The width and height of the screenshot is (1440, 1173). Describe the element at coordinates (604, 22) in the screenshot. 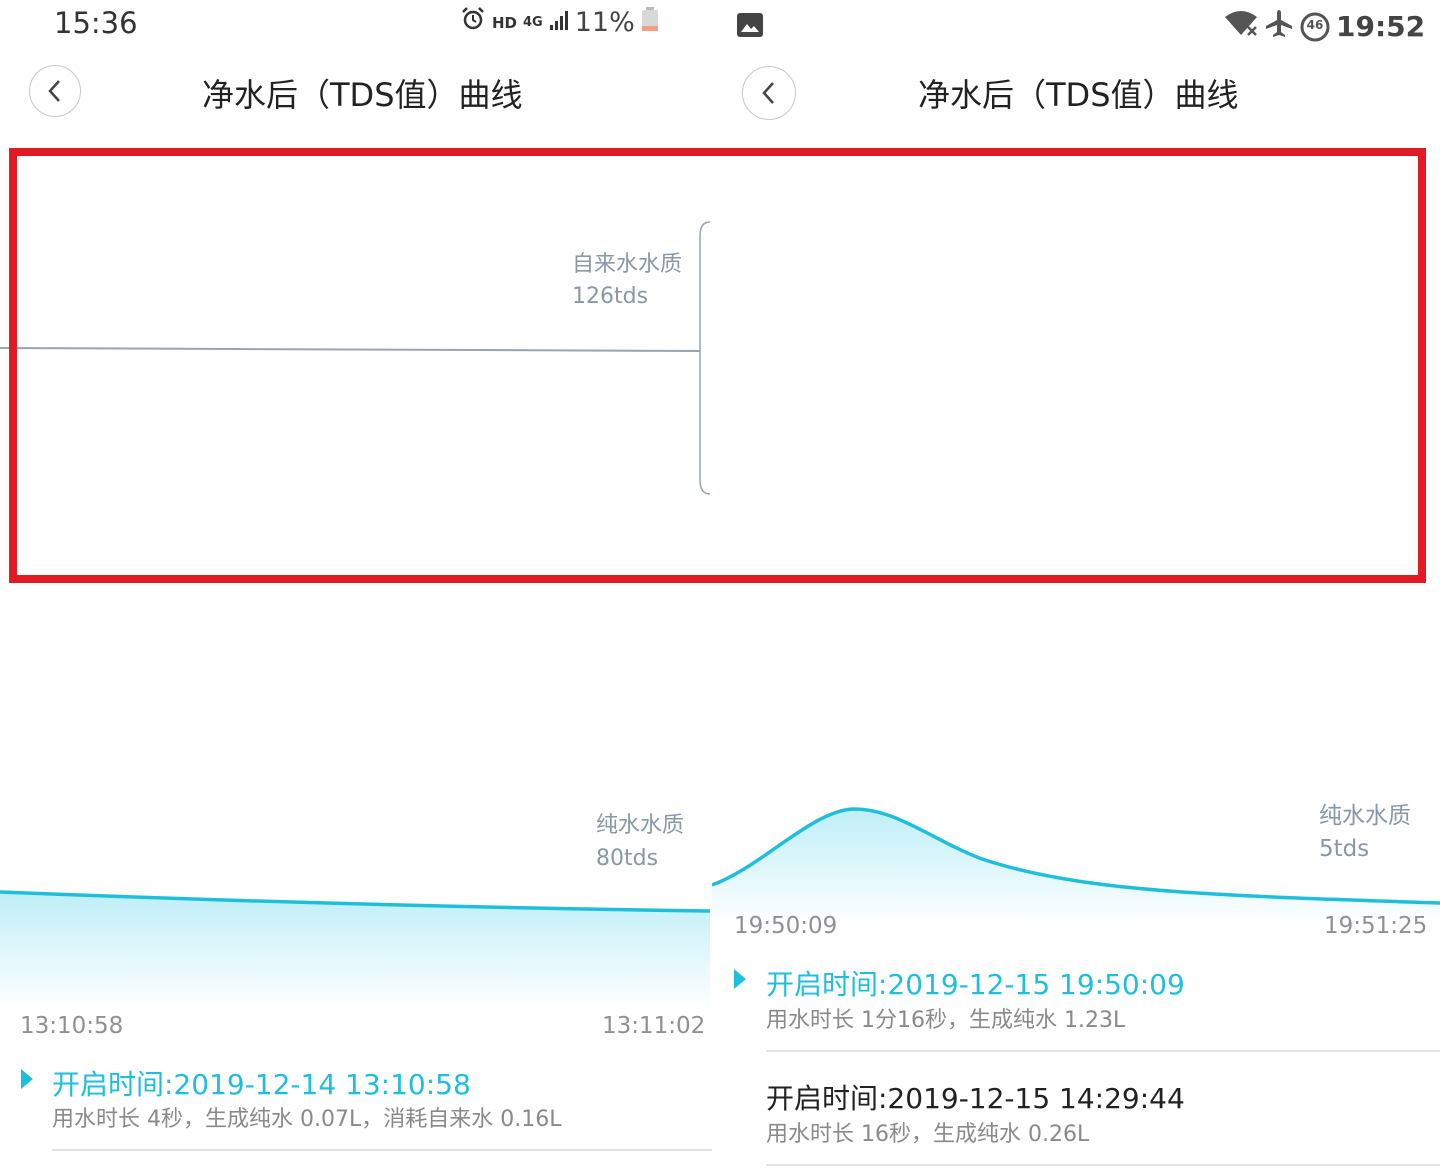

I see `battery-percent: 11%` at that location.